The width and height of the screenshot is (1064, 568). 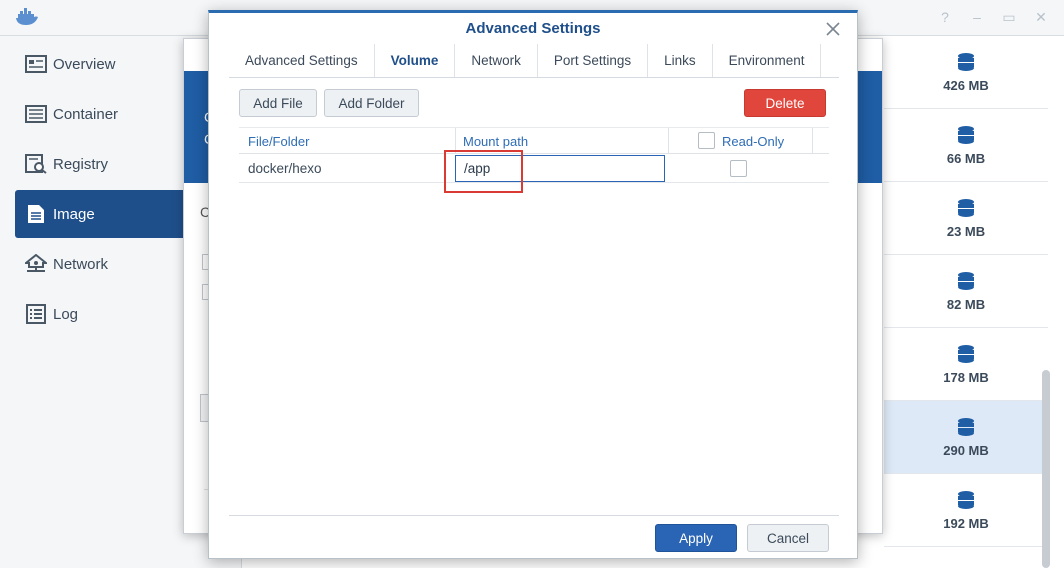 I want to click on help-icon: ?, so click(x=945, y=17).